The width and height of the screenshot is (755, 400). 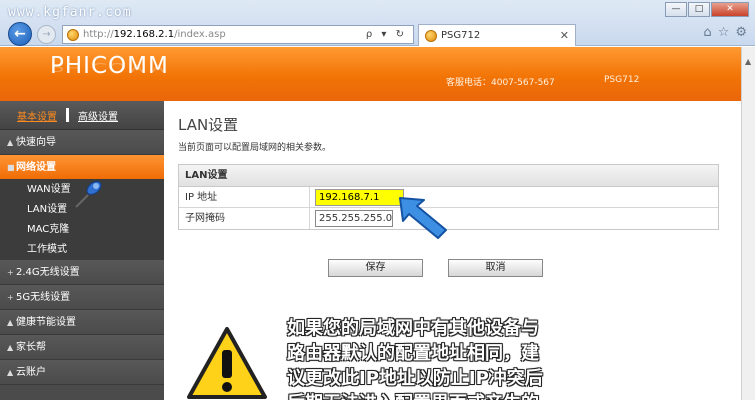 What do you see at coordinates (413, 328) in the screenshot?
I see `annotation-line: 如果您的局域网中有其他设备与` at bounding box center [413, 328].